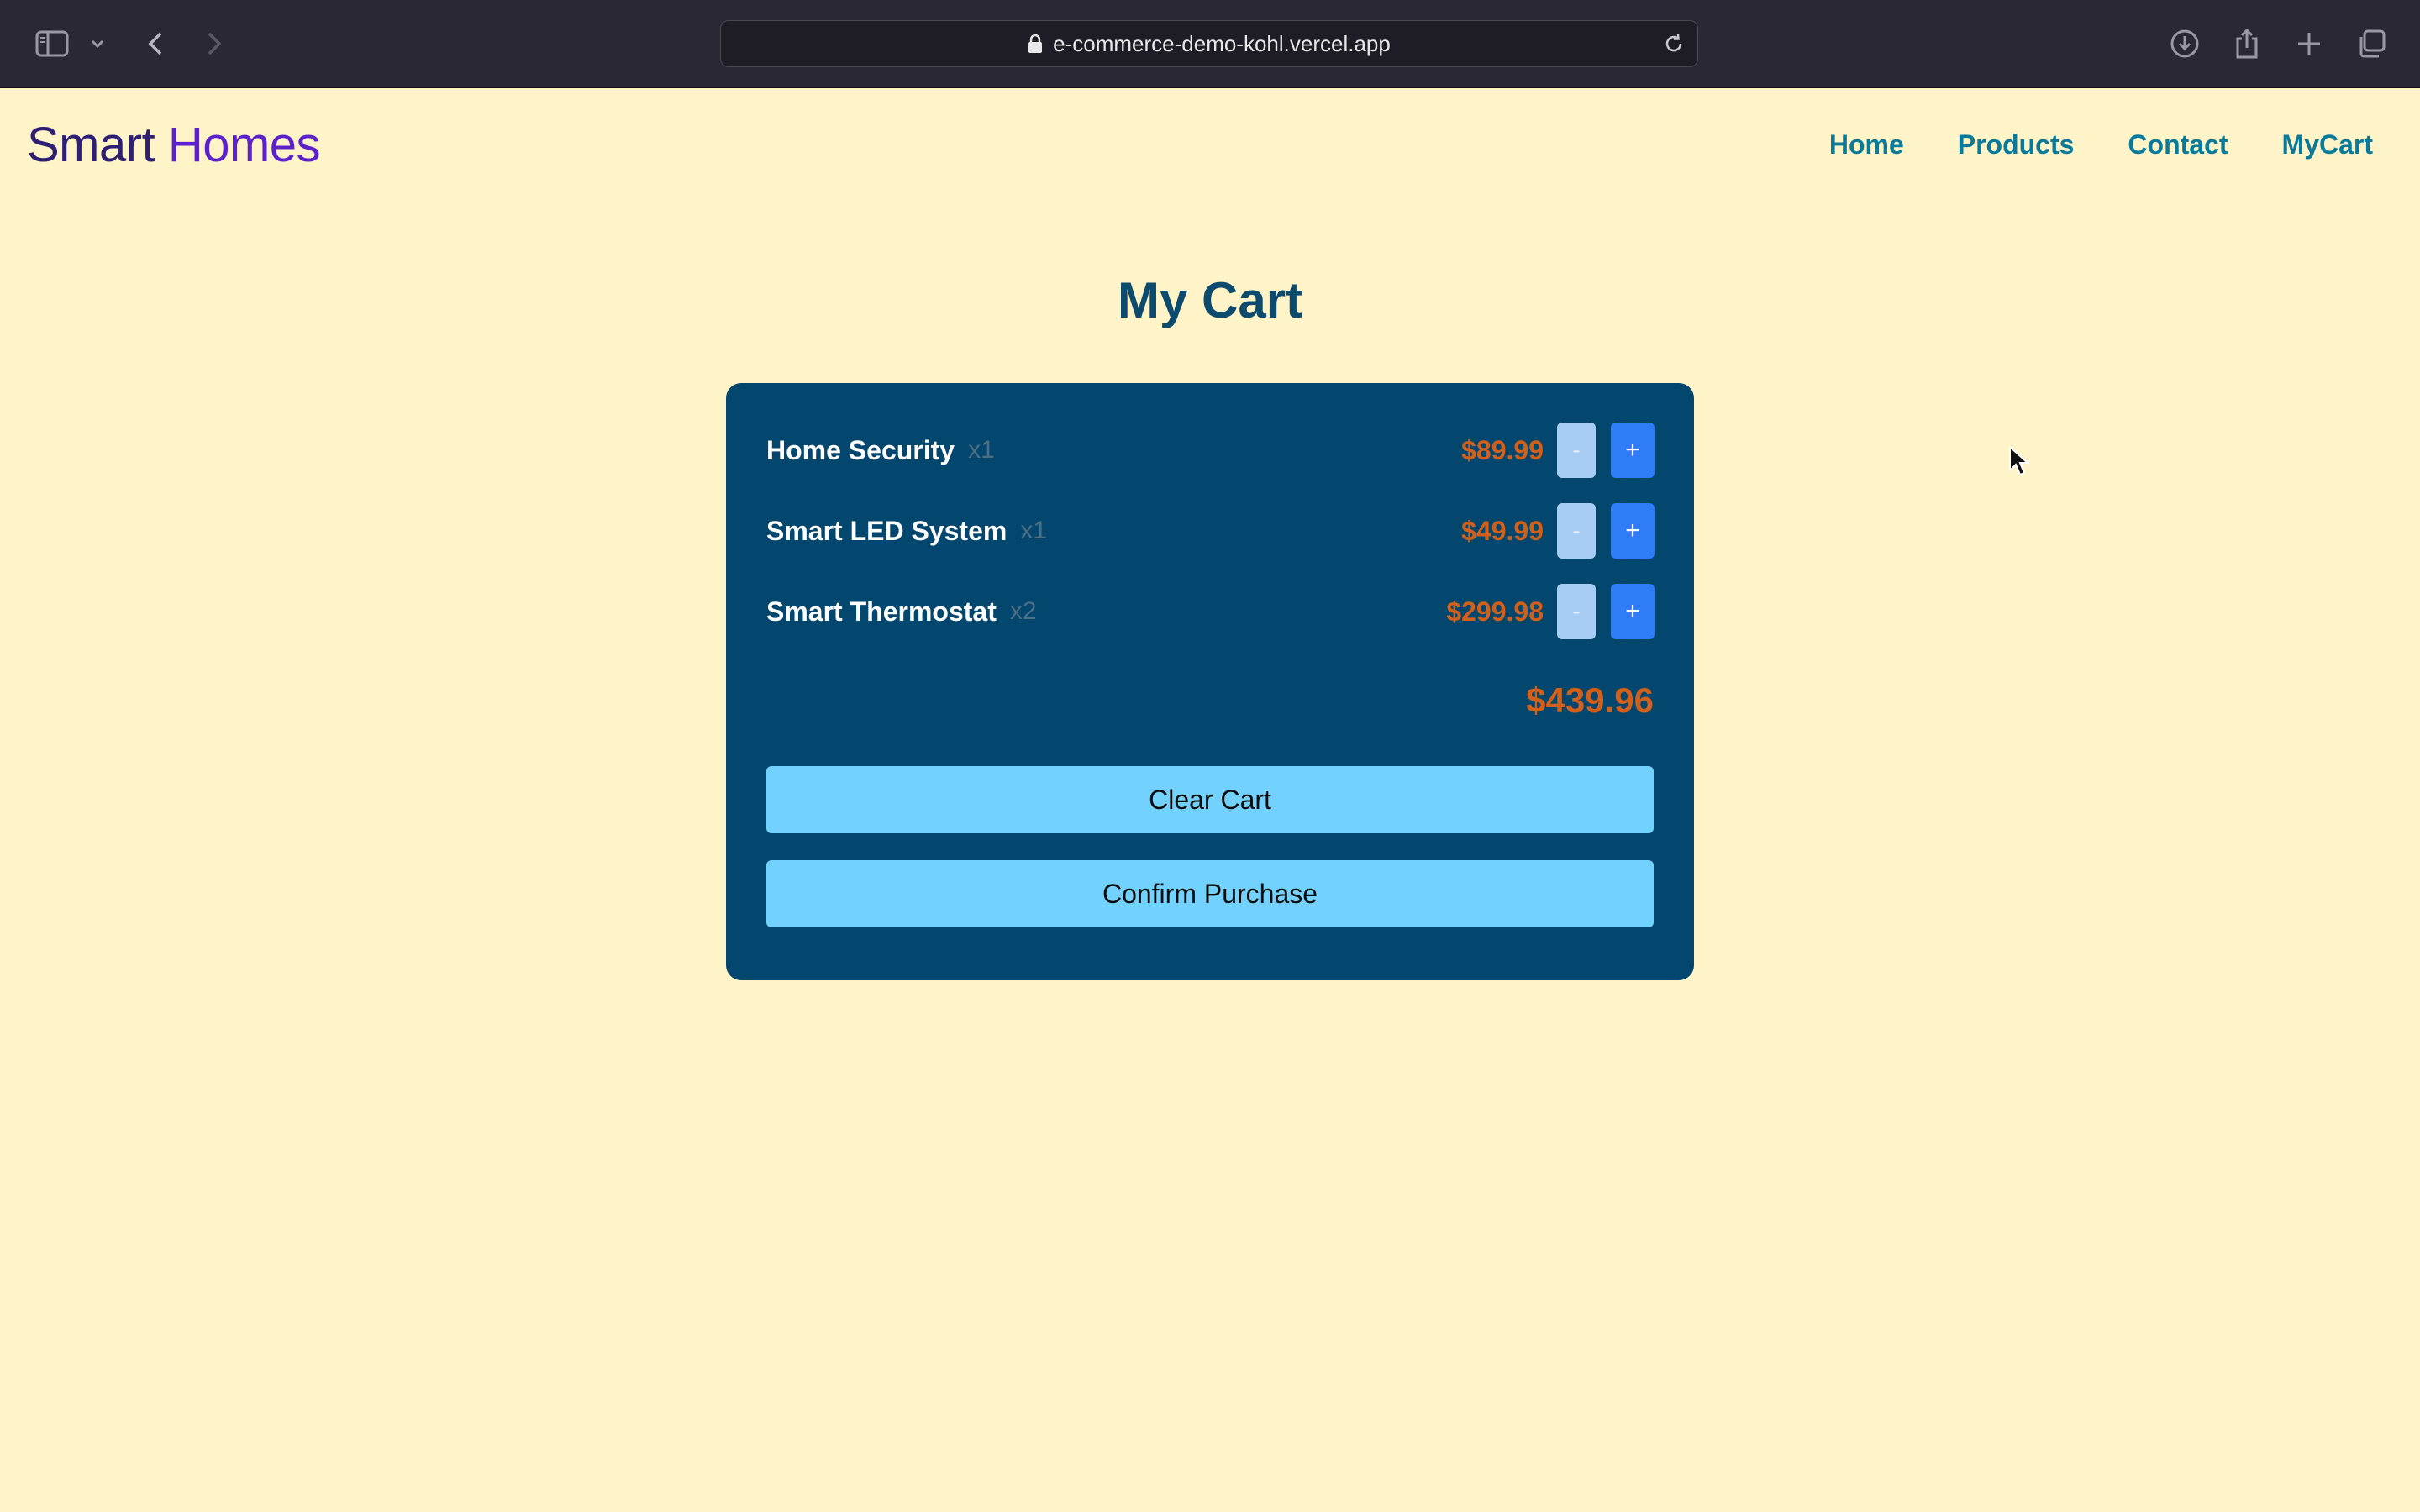 The image size is (2420, 1512). Describe the element at coordinates (2016, 144) in the screenshot. I see `nav-link-products: Products` at that location.